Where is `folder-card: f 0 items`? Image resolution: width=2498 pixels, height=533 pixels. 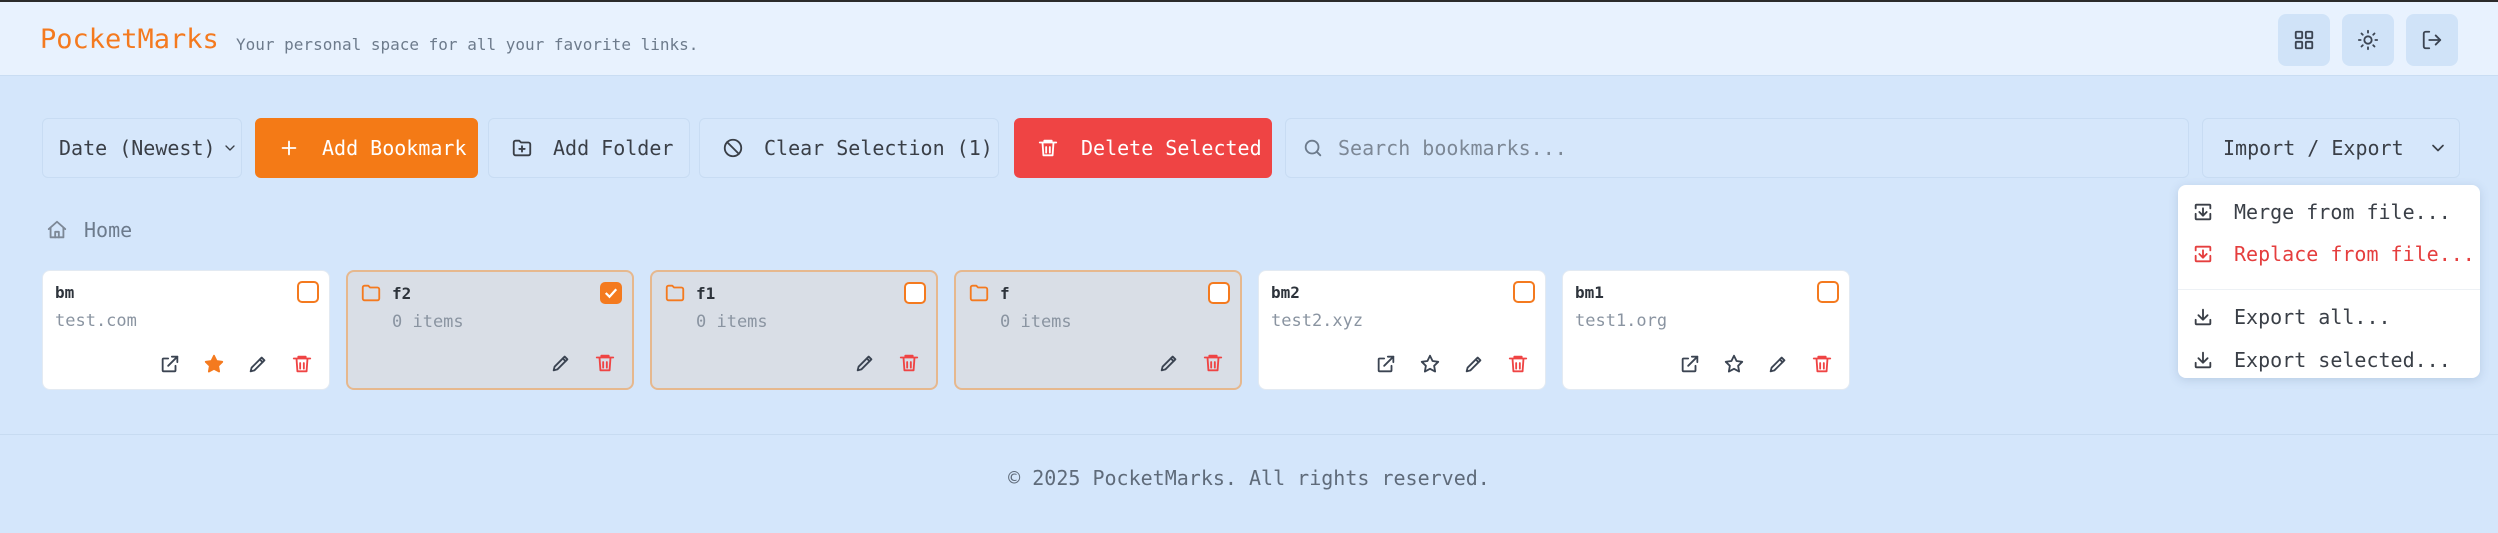
folder-card: f 0 items is located at coordinates (1098, 330).